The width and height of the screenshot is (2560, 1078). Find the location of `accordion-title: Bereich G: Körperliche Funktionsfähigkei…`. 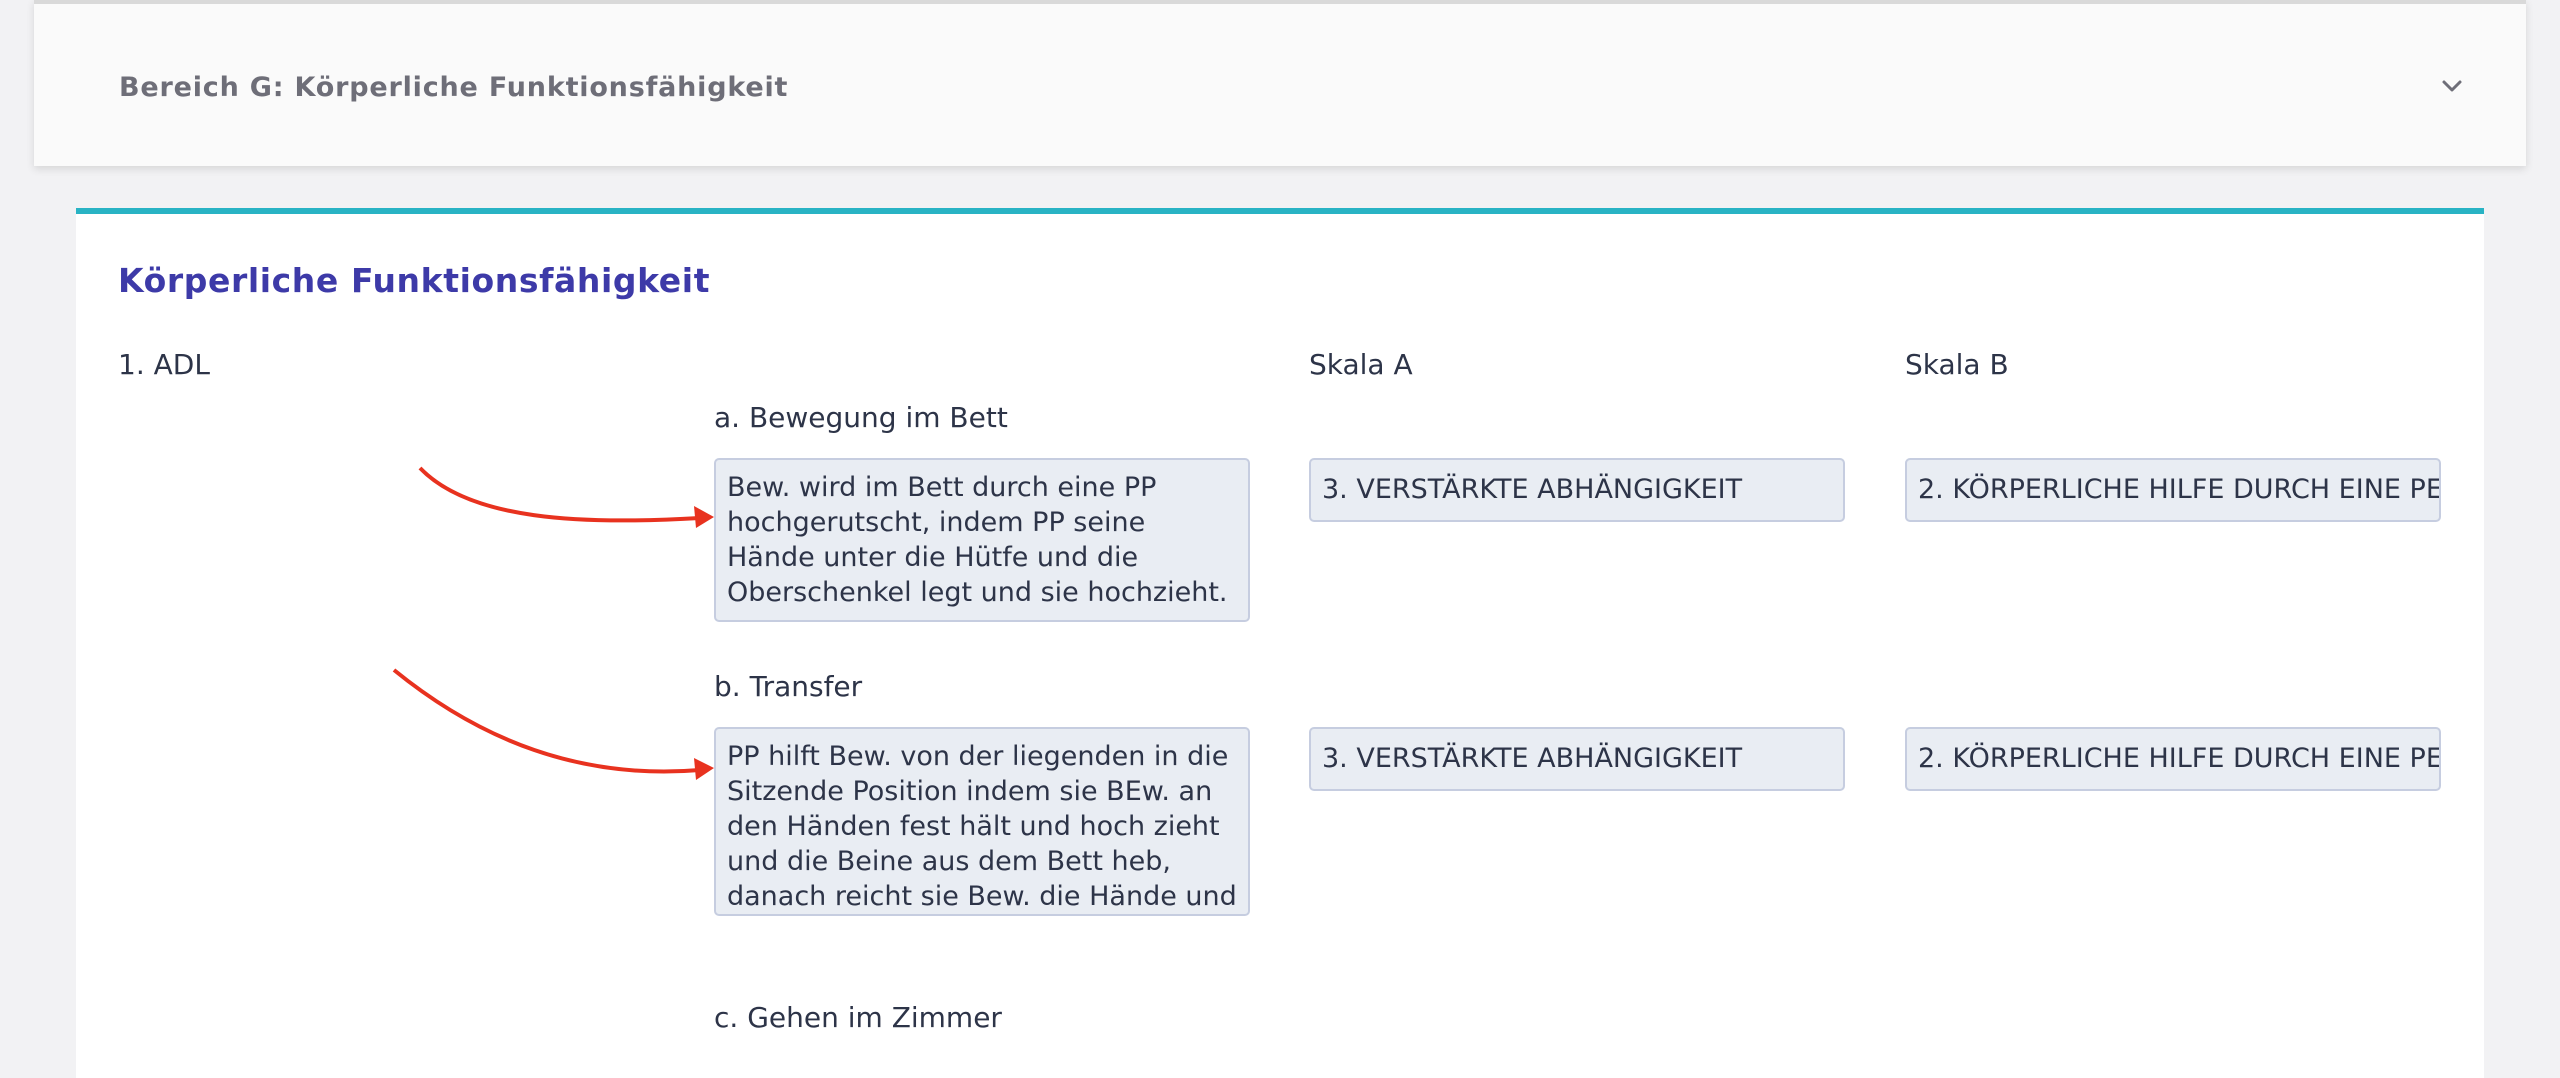

accordion-title: Bereich G: Körperliche Funktionsfähigkei… is located at coordinates (454, 87).